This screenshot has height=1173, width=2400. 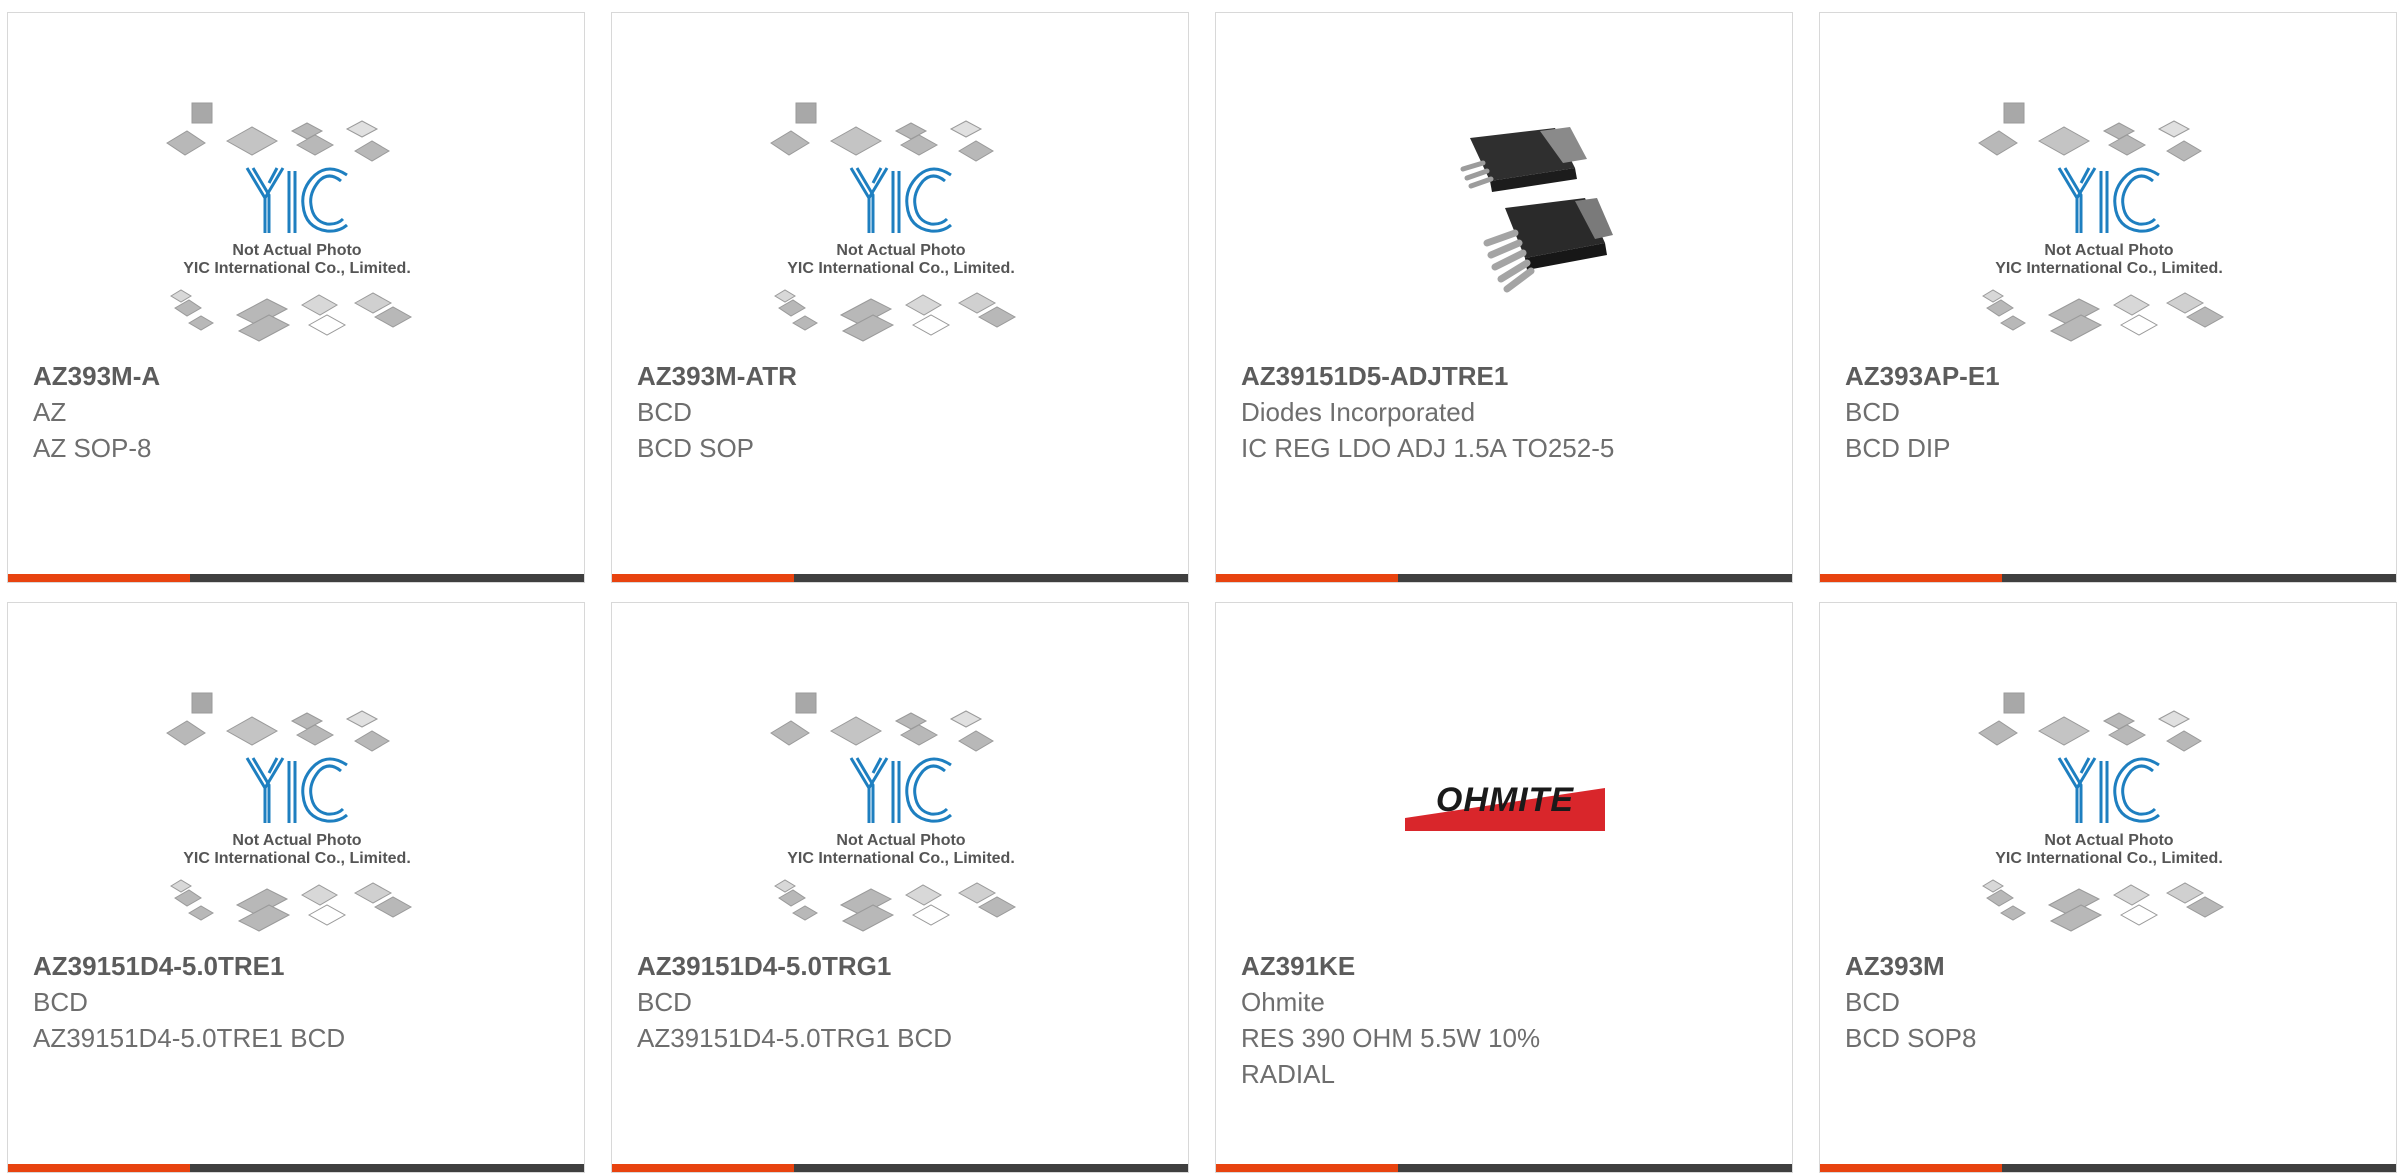 I want to click on ohmite-logo-text: OHMITE, so click(x=1505, y=800).